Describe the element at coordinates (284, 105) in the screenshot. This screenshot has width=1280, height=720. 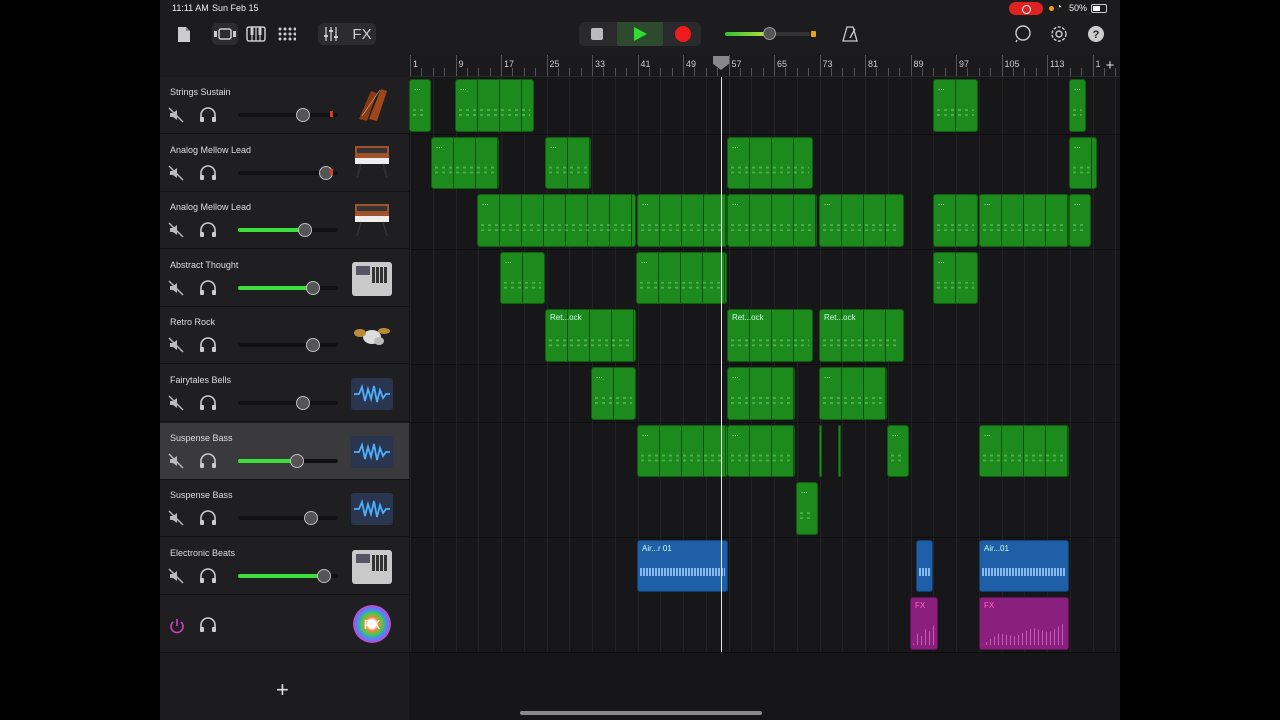
I see `track-header: Strings Sustain` at that location.